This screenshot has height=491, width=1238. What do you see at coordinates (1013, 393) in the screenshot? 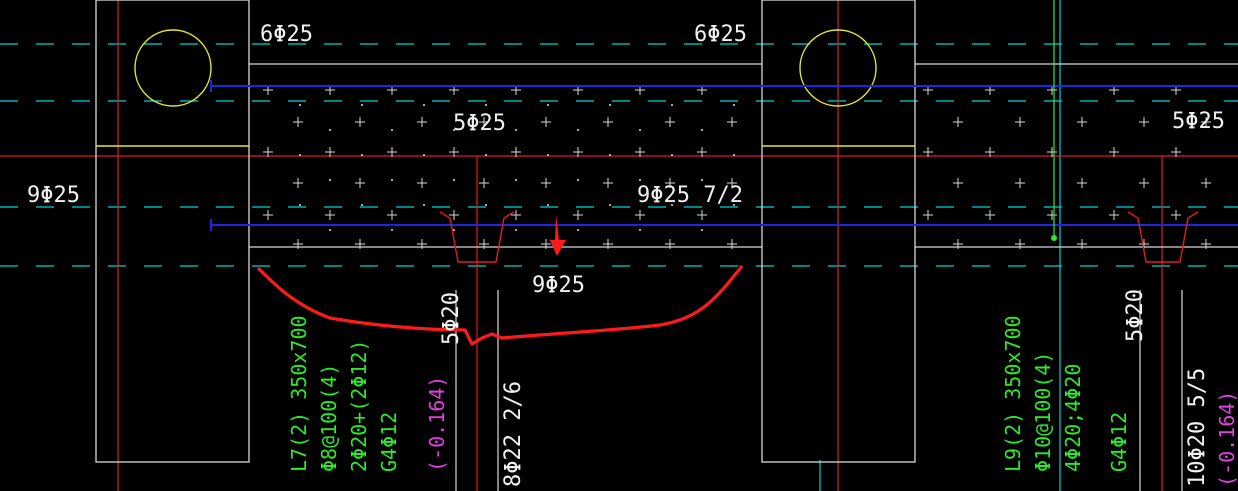
I see `beam-L9-name: L9(2) 350x700` at bounding box center [1013, 393].